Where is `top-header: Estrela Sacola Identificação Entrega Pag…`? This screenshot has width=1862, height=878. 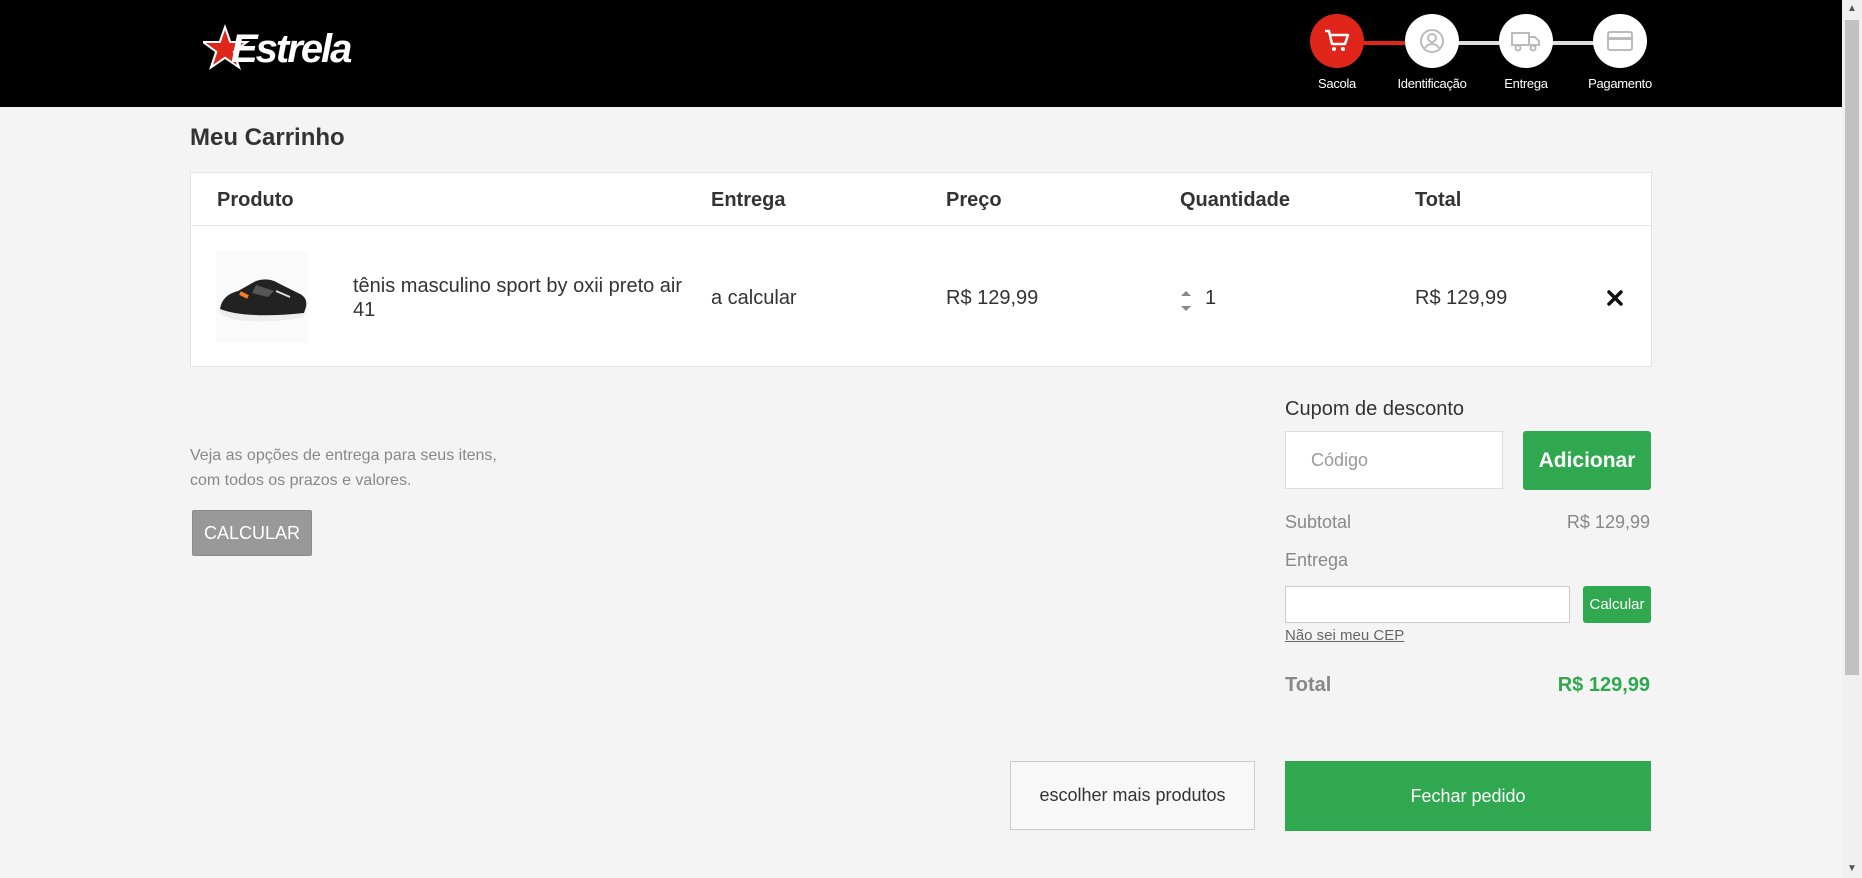 top-header: Estrela Sacola Identificação Entrega Pag… is located at coordinates (921, 53).